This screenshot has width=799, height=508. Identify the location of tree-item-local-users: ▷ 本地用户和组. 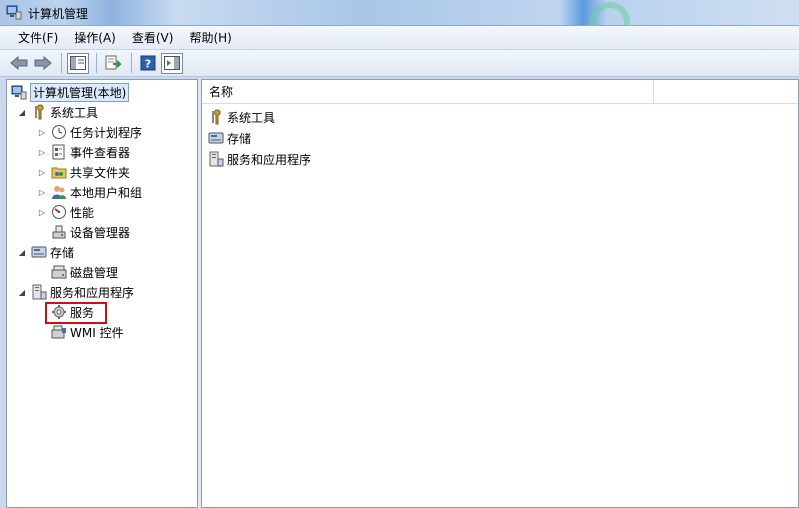
(89, 192).